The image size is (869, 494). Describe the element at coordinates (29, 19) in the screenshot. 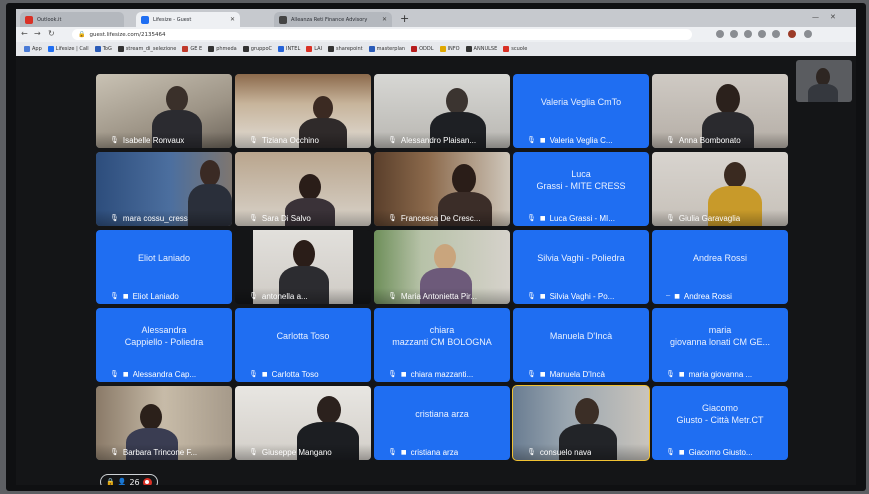

I see `outlook-favicon-icon` at that location.